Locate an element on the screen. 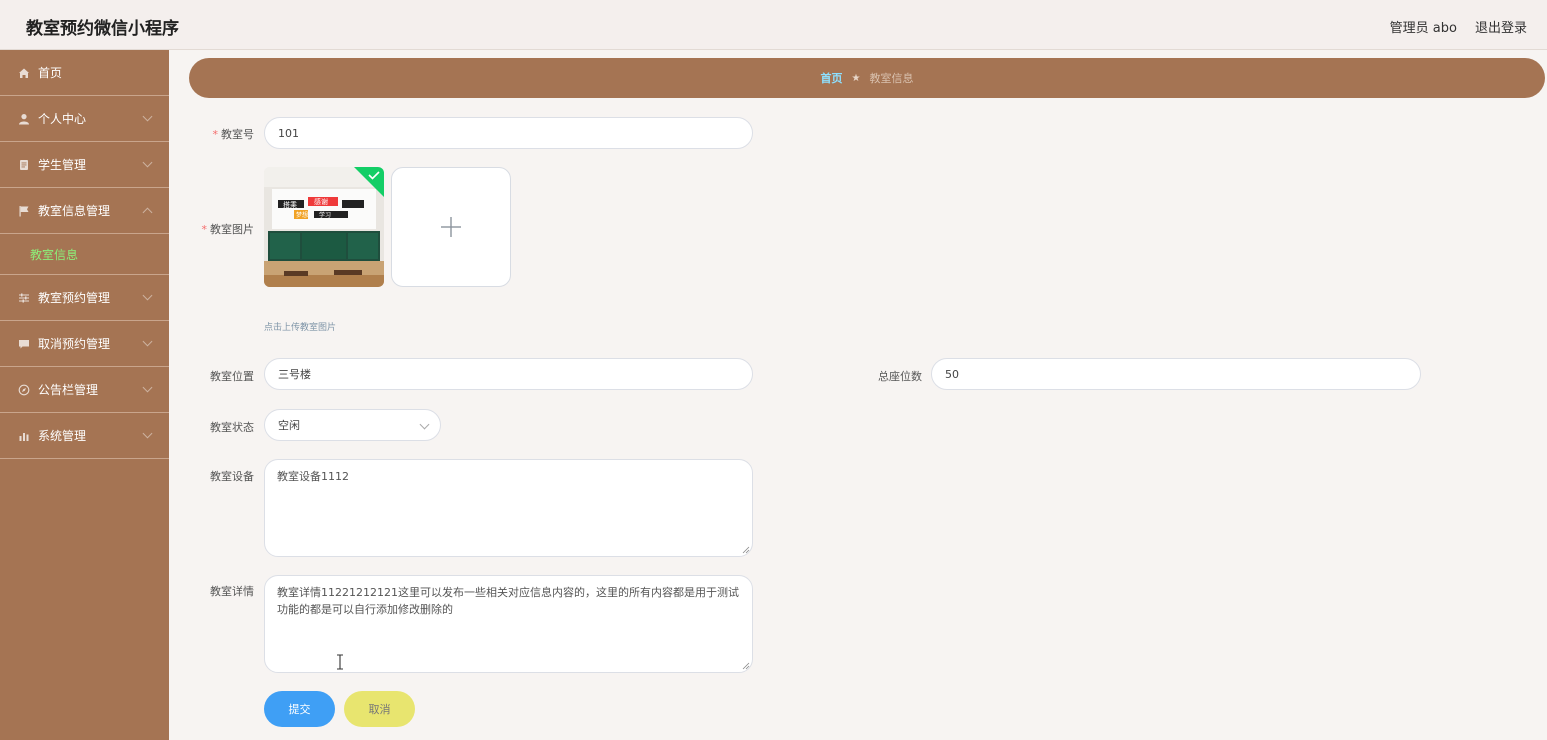 This screenshot has width=1547, height=740. room-number-input: 101 is located at coordinates (508, 133).